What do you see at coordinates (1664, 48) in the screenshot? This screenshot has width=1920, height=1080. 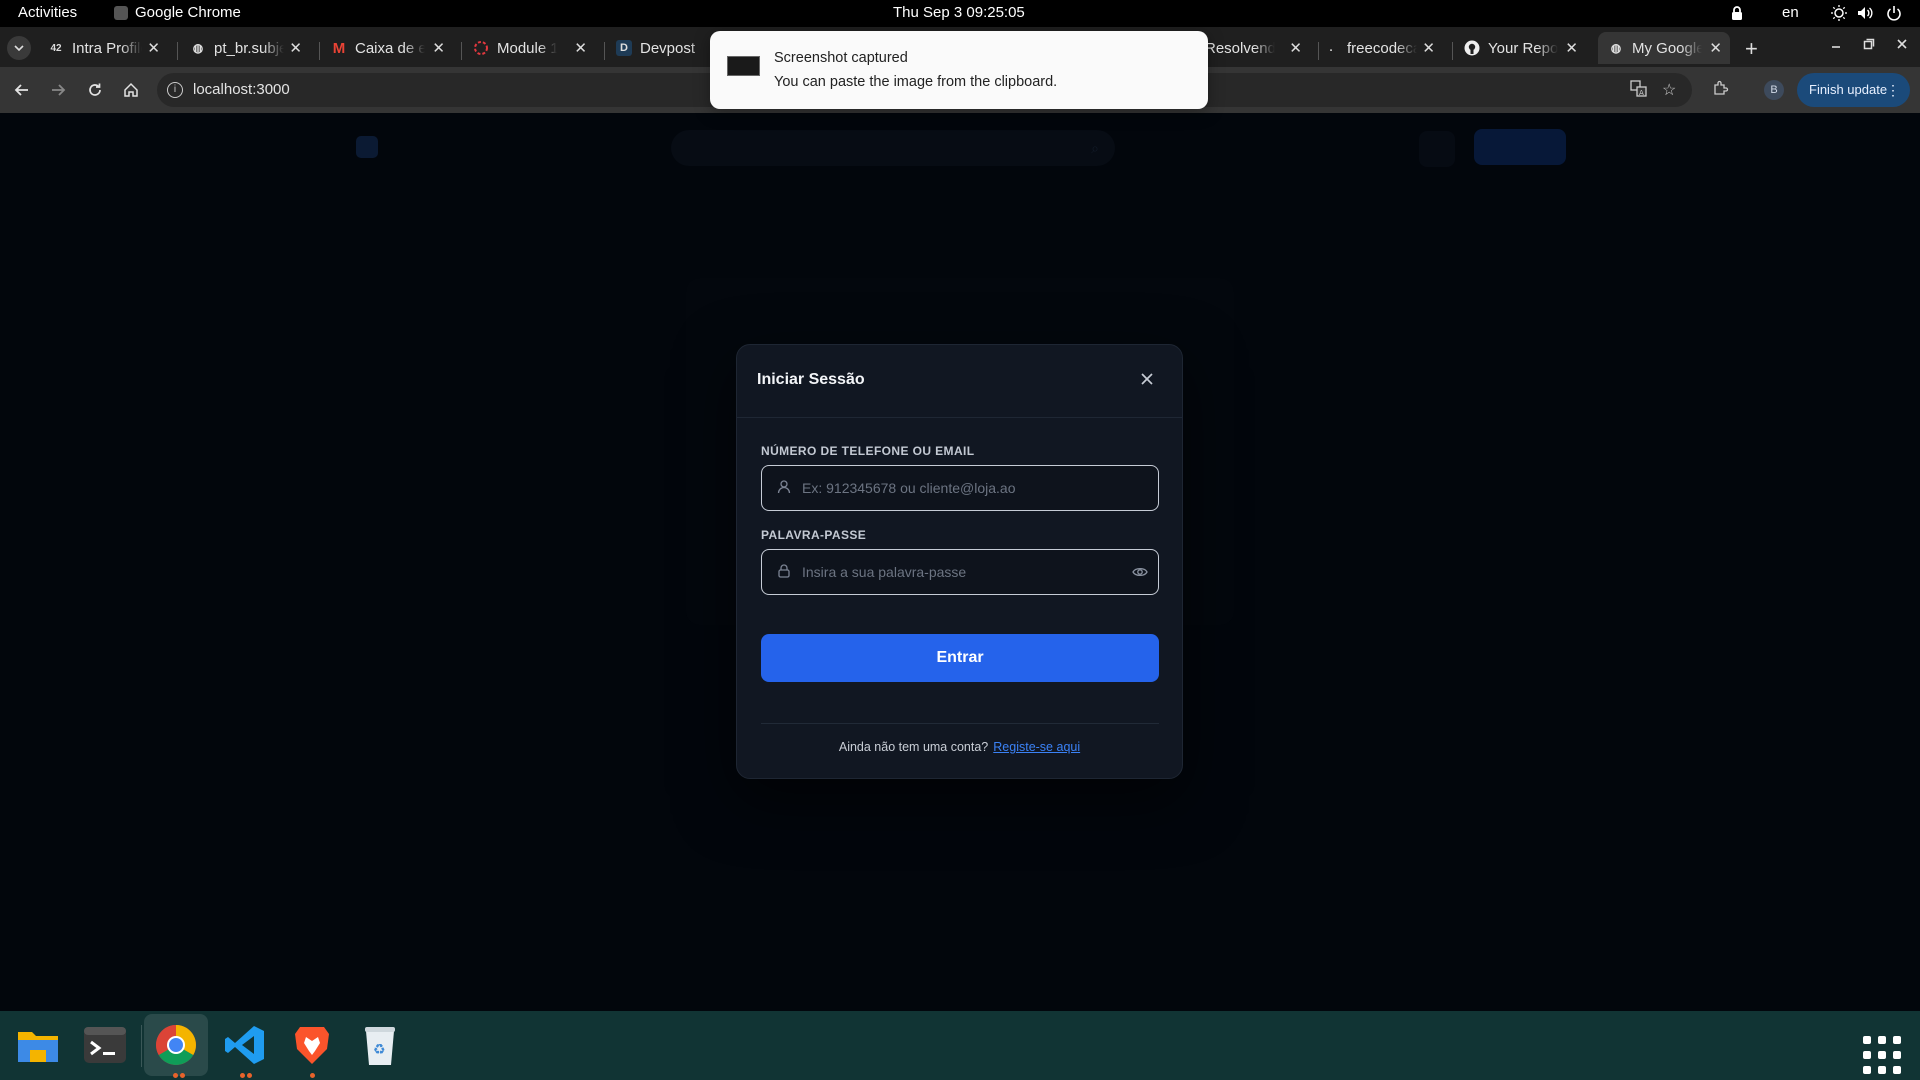 I see `tab-my-google: ◍ My Google ✕` at bounding box center [1664, 48].